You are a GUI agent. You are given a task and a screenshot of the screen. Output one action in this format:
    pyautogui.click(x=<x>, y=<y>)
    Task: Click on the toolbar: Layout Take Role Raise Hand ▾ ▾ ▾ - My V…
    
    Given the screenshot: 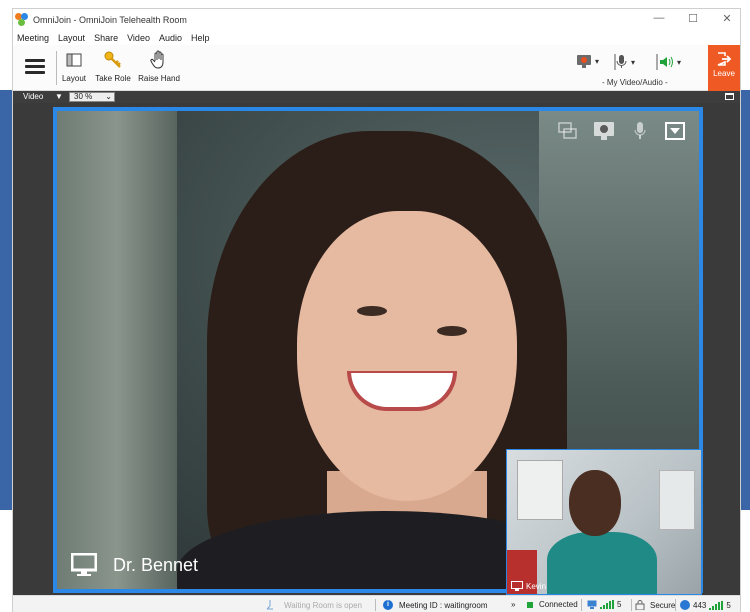 What is the action you would take?
    pyautogui.click(x=376, y=68)
    